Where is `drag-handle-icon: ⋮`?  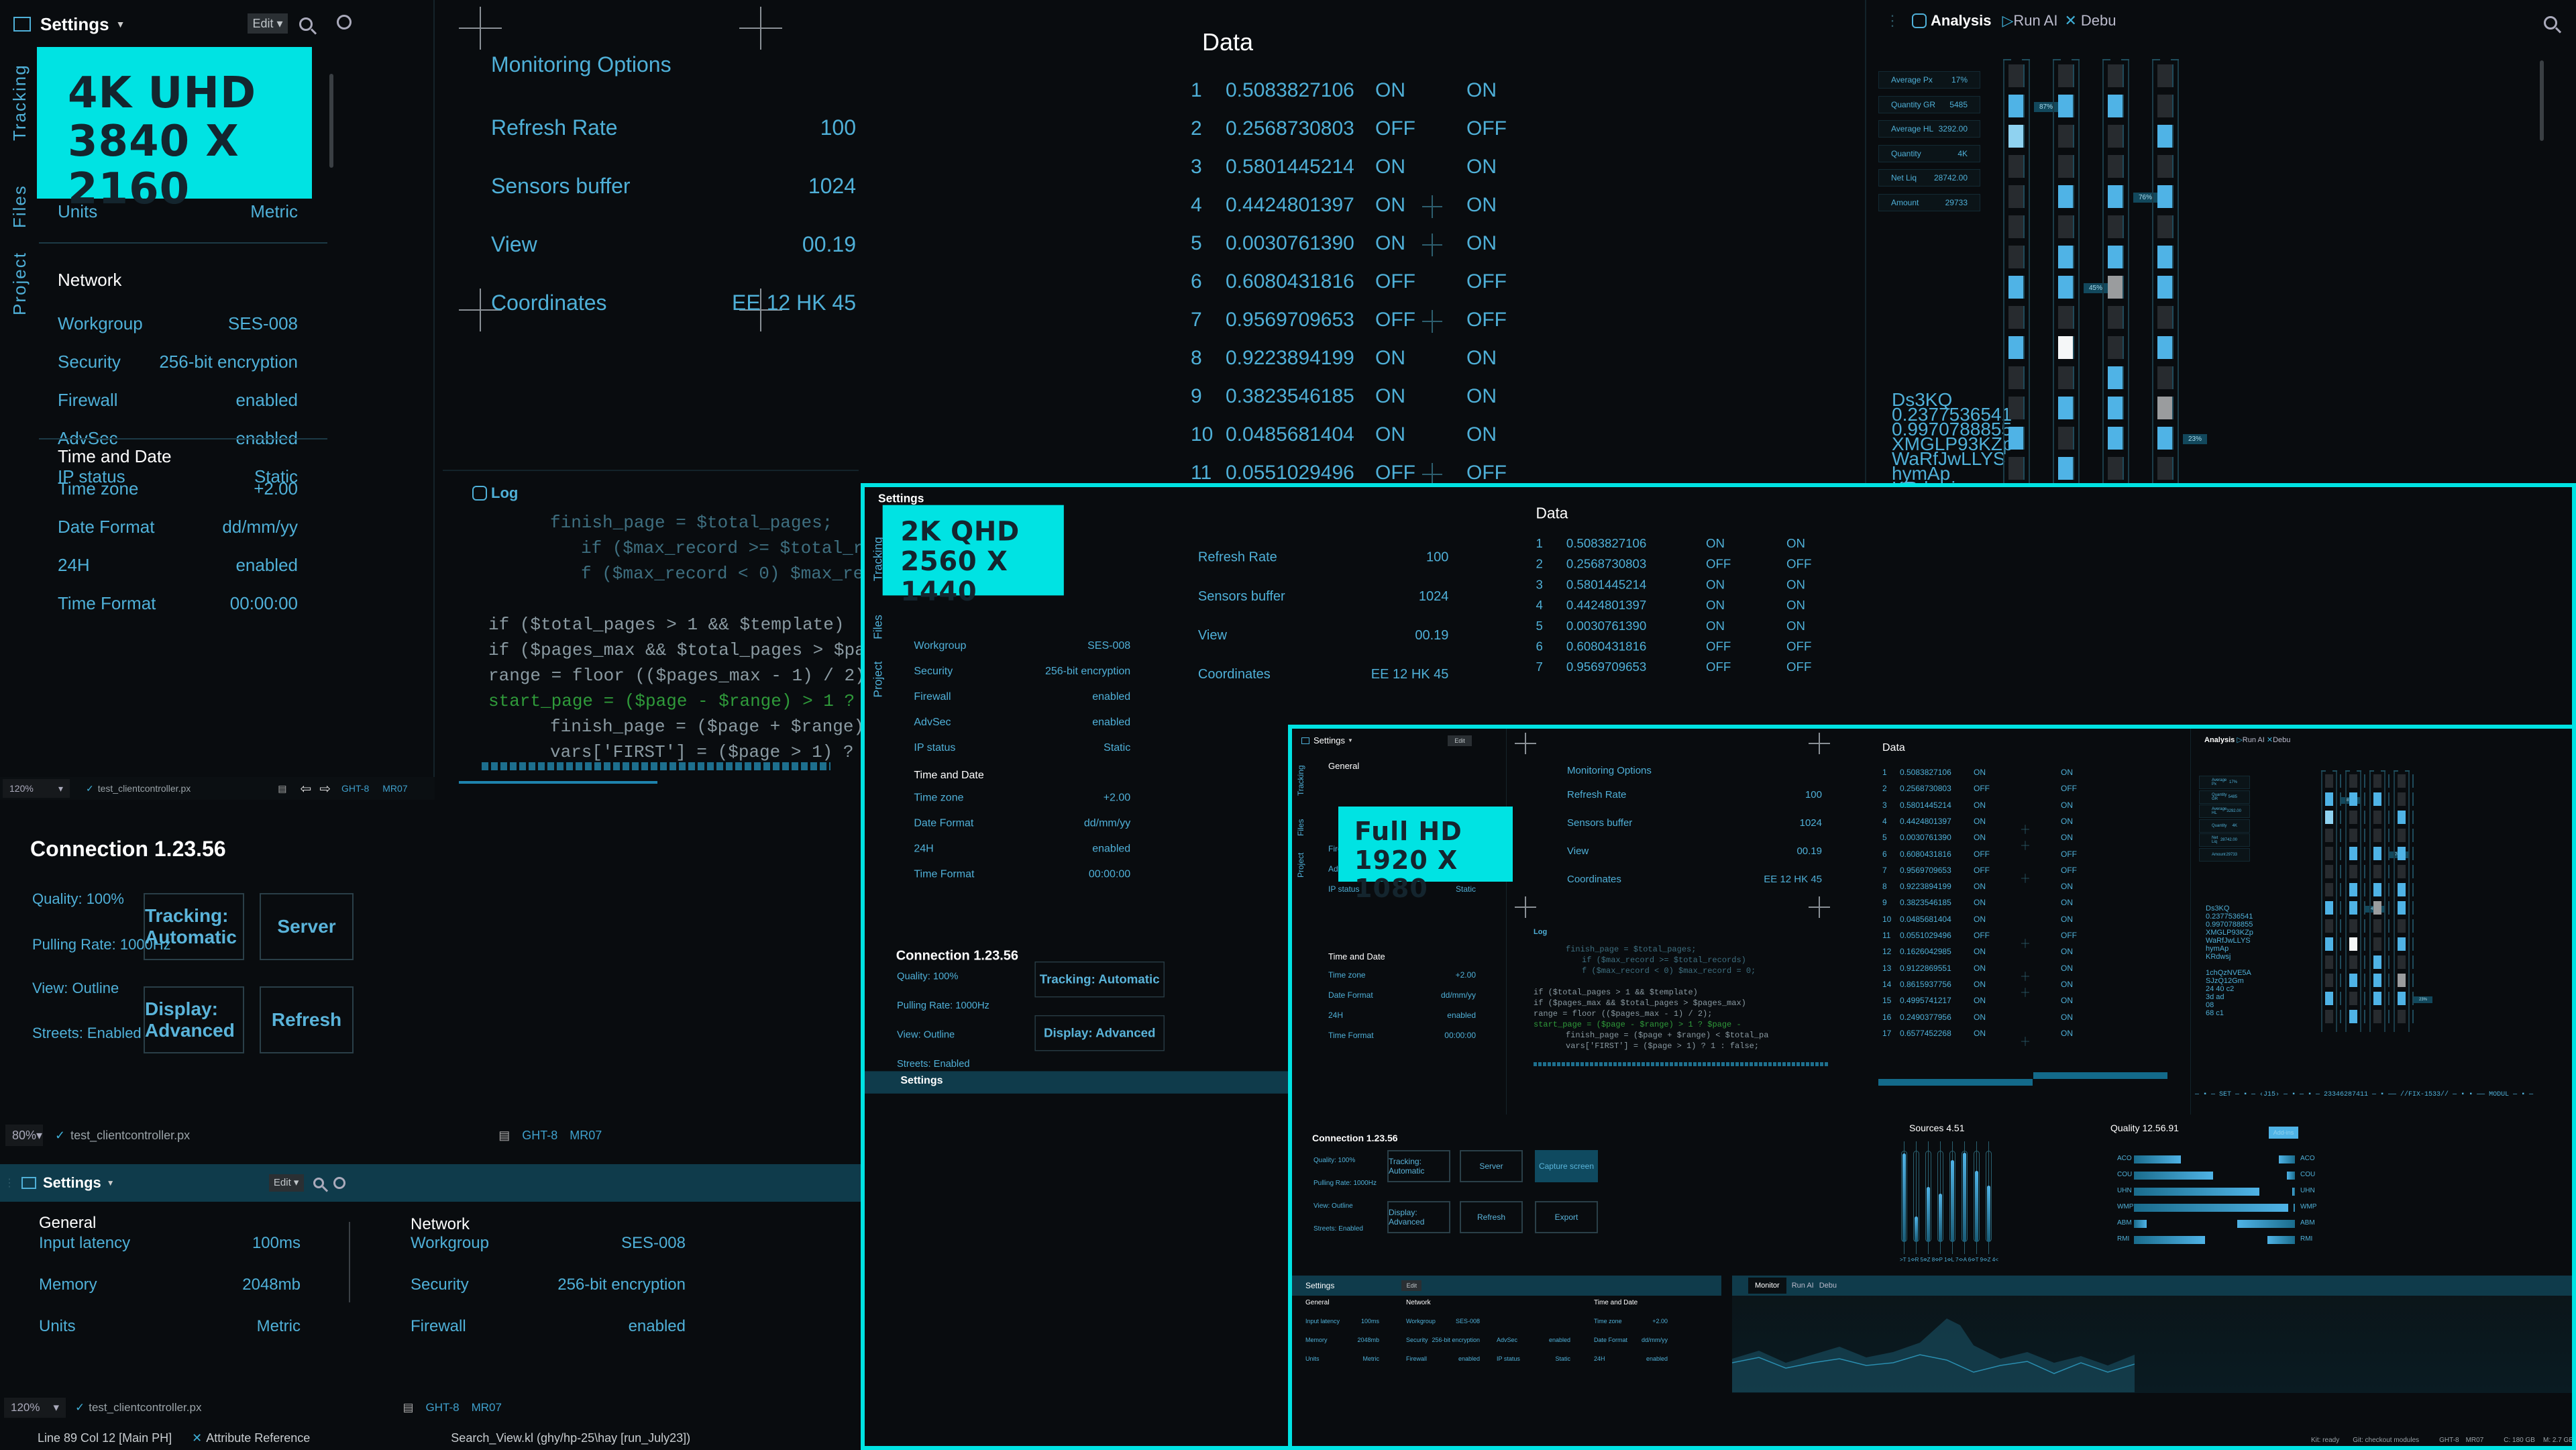
drag-handle-icon: ⋮ is located at coordinates (9, 1183).